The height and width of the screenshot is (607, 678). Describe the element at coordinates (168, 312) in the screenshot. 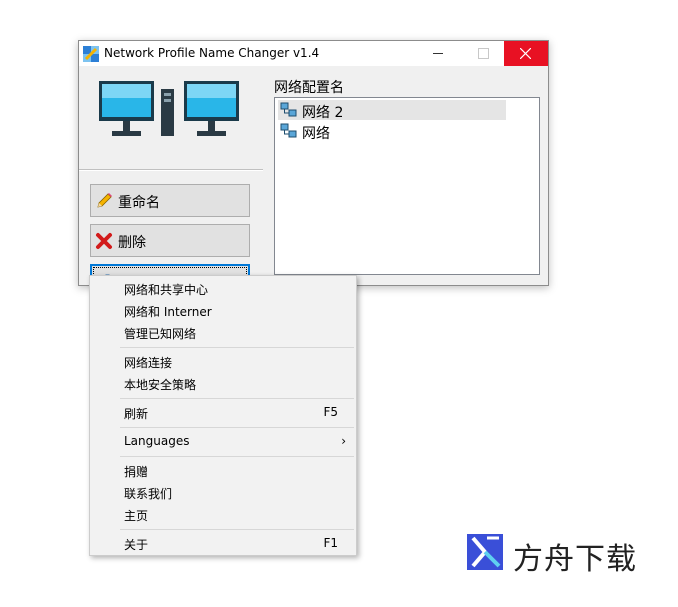

I see `menu-item-label: 网络和 Interner` at that location.